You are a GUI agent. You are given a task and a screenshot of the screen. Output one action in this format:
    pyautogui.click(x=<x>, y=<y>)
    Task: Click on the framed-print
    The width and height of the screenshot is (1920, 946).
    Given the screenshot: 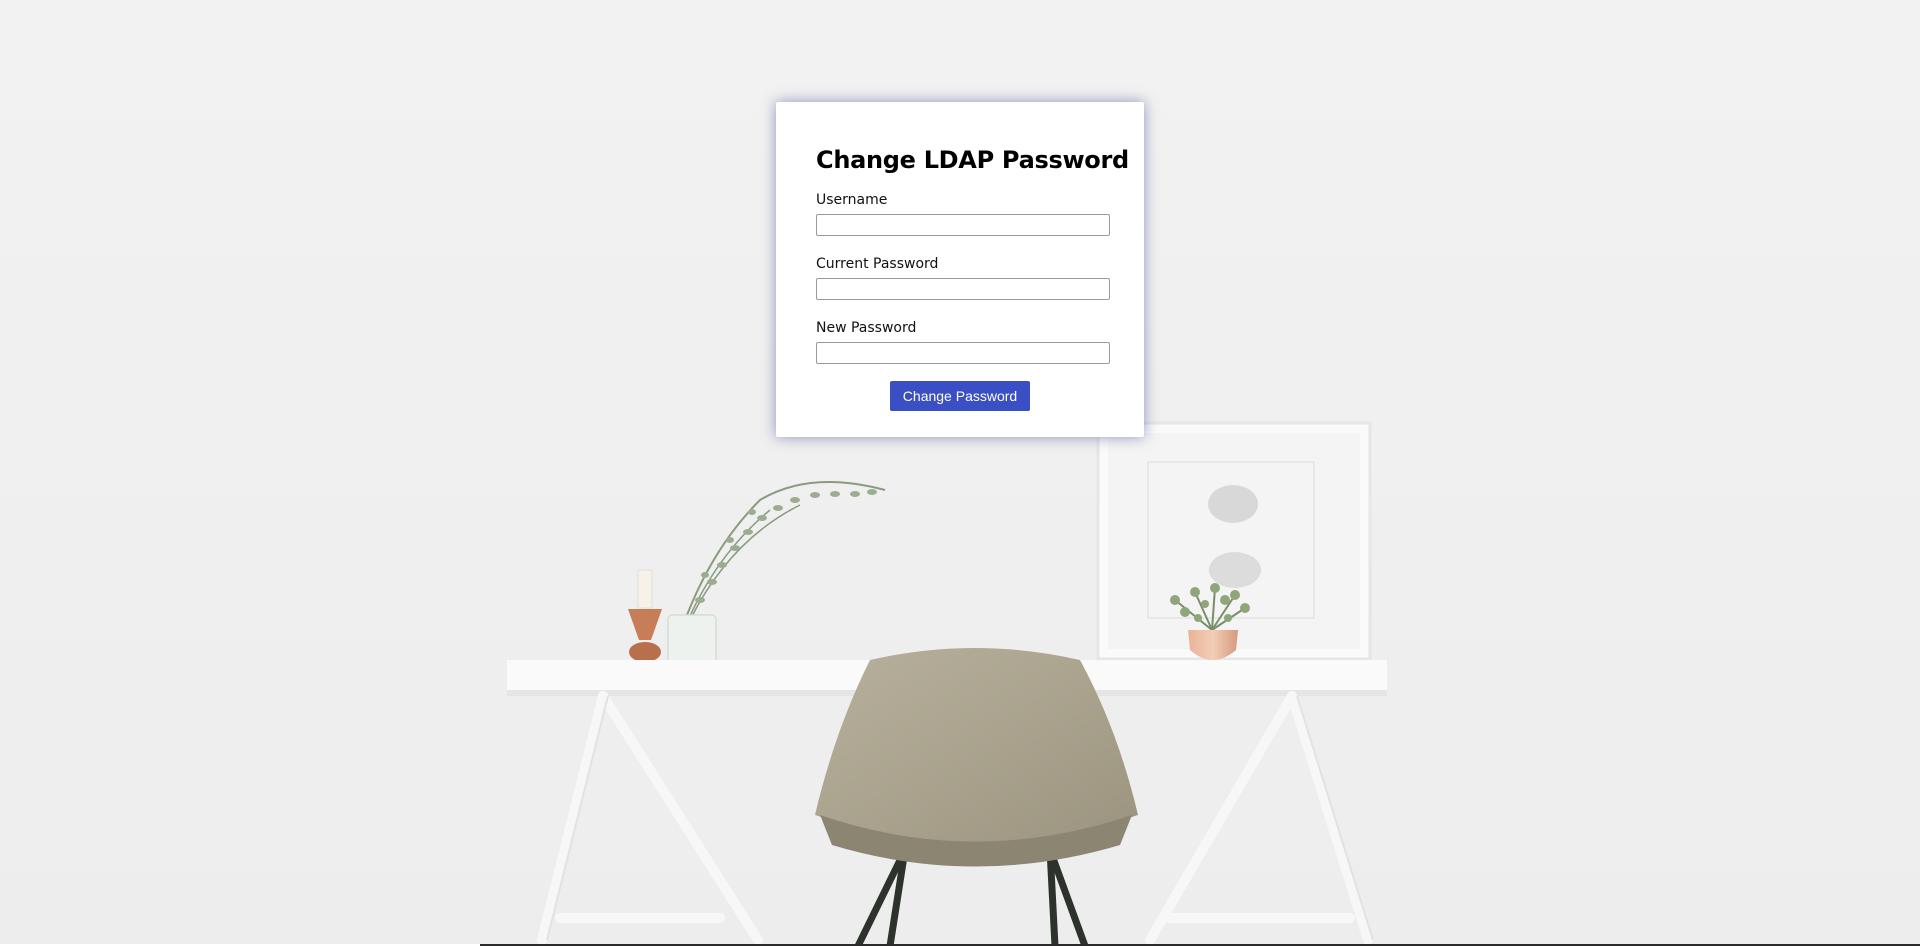 What is the action you would take?
    pyautogui.click(x=1234, y=541)
    